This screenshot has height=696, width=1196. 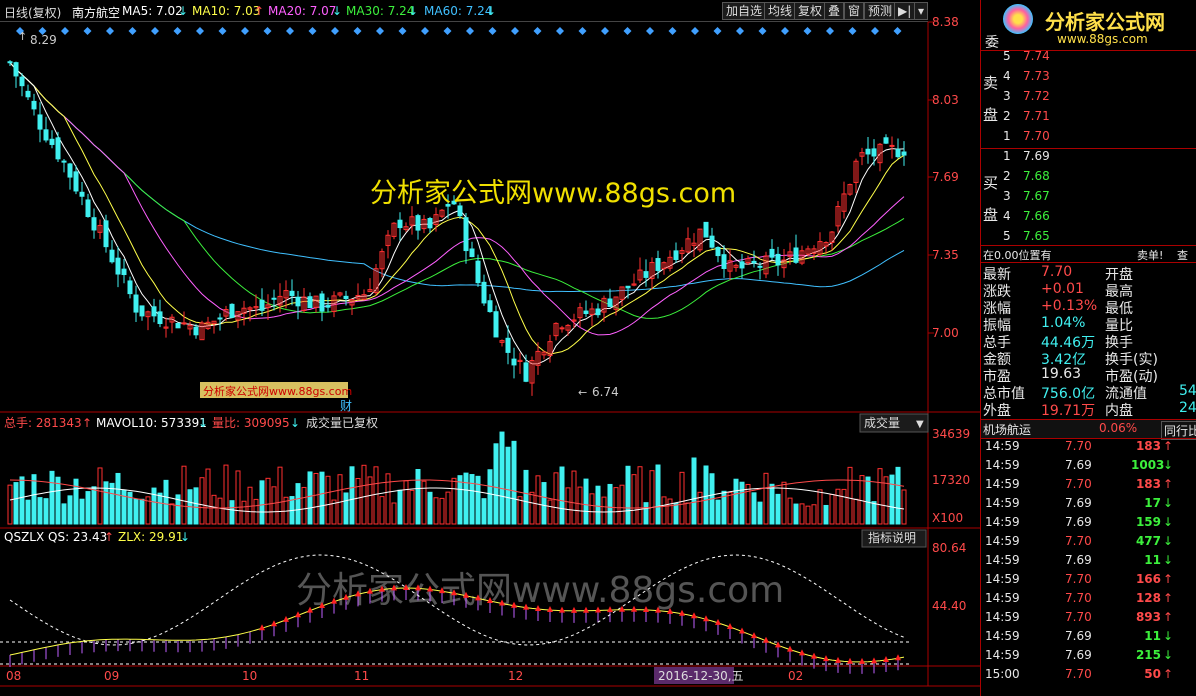 I want to click on sector-row: 机场航运 0.06% 同行比, so click(x=1088, y=430).